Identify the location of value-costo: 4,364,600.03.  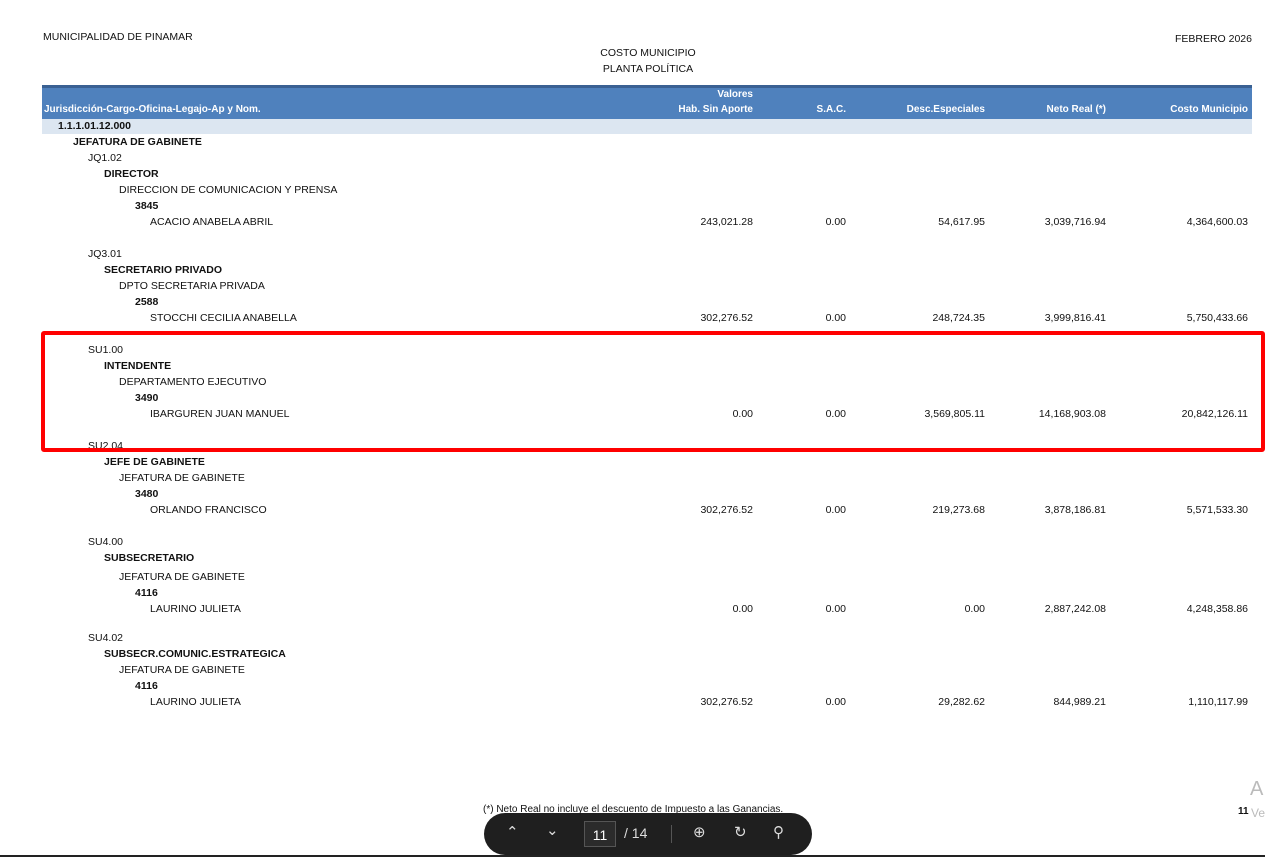
(1217, 222).